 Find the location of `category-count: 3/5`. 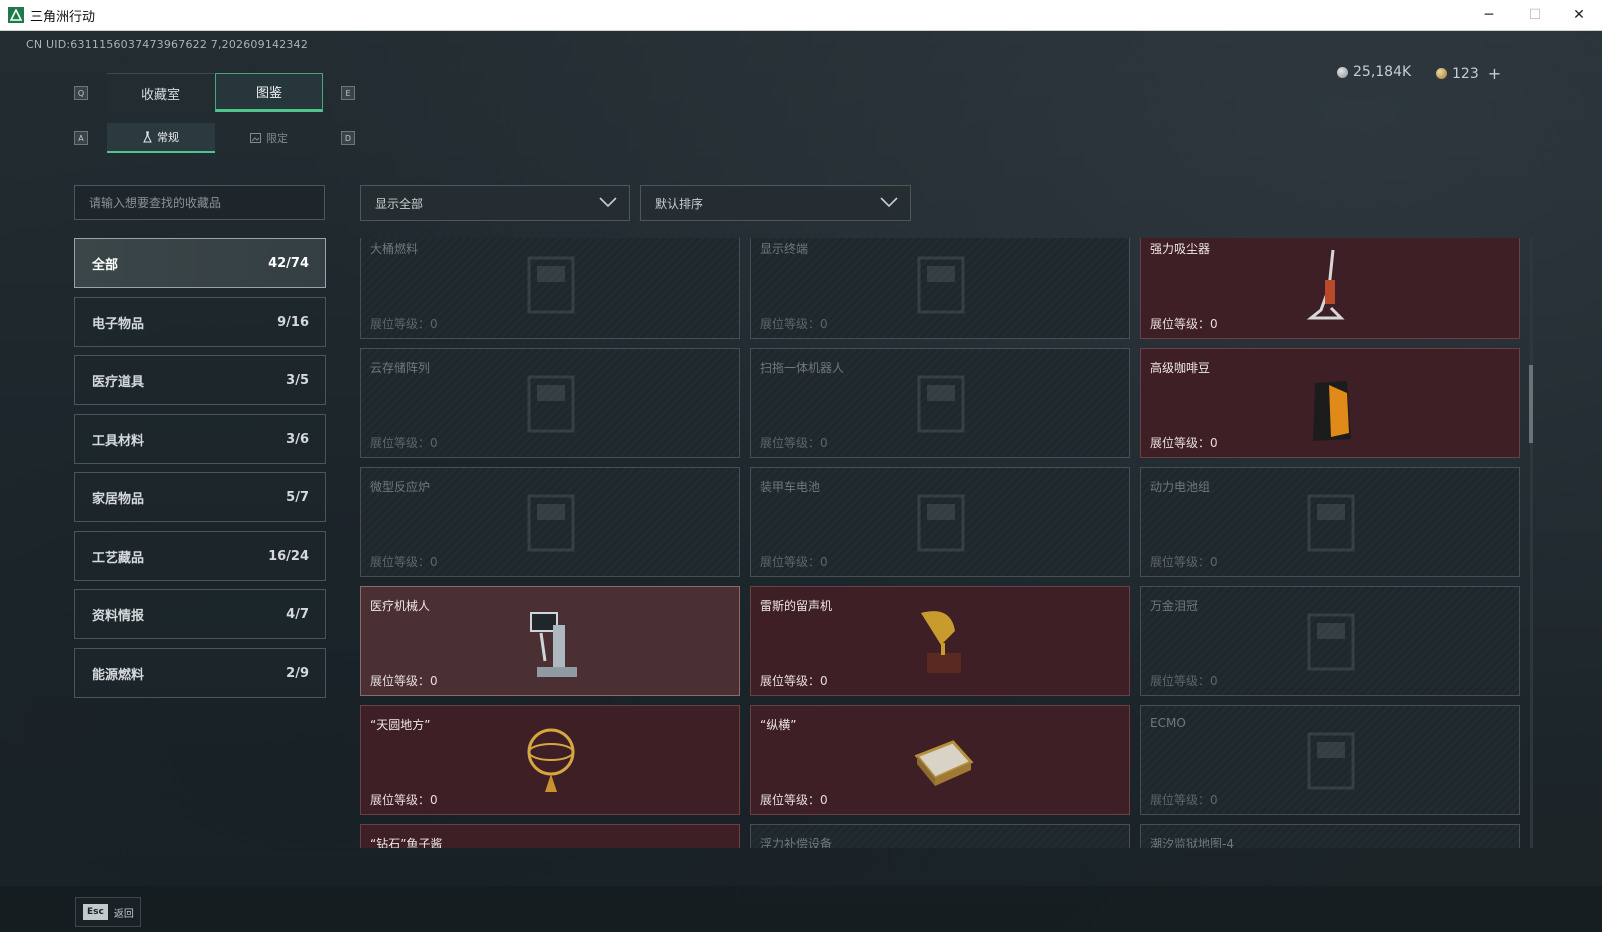

category-count: 3/5 is located at coordinates (297, 380).